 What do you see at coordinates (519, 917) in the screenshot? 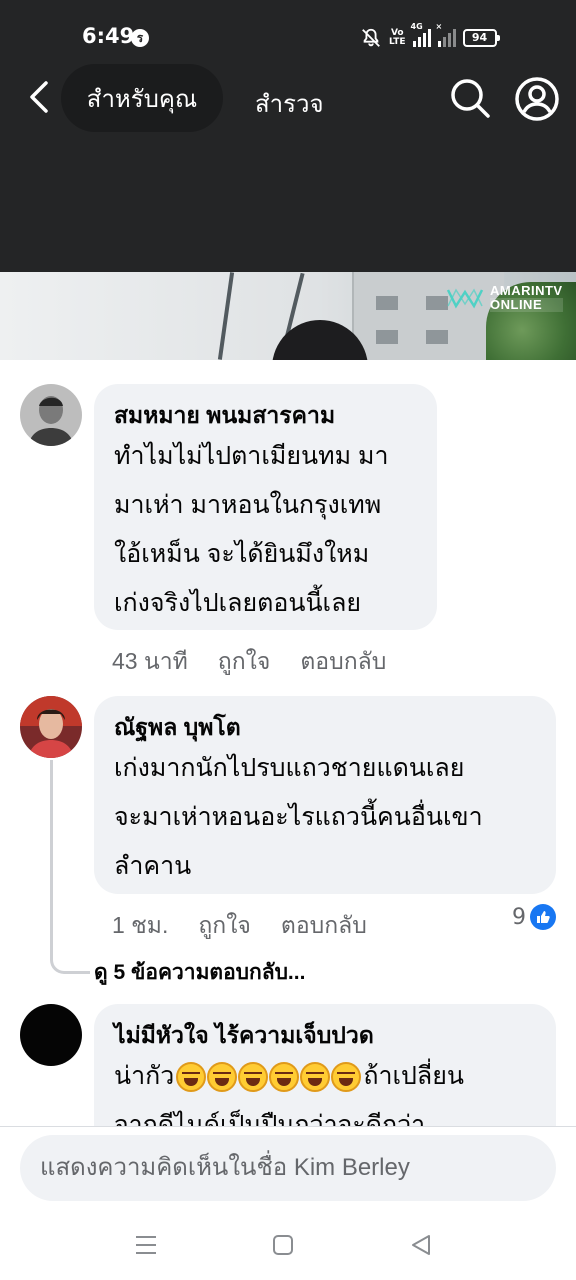
I see `reaction-count-number: 9` at bounding box center [519, 917].